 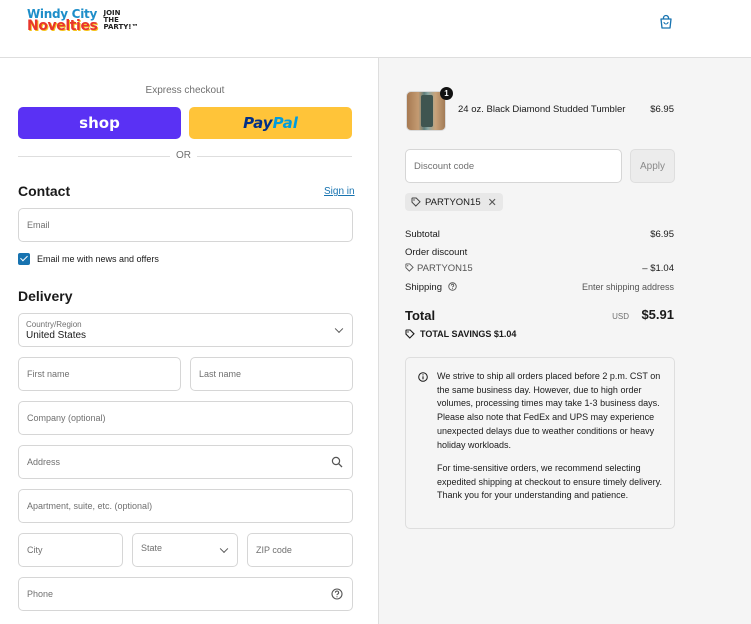 What do you see at coordinates (70, 550) in the screenshot?
I see `city-field: City` at bounding box center [70, 550].